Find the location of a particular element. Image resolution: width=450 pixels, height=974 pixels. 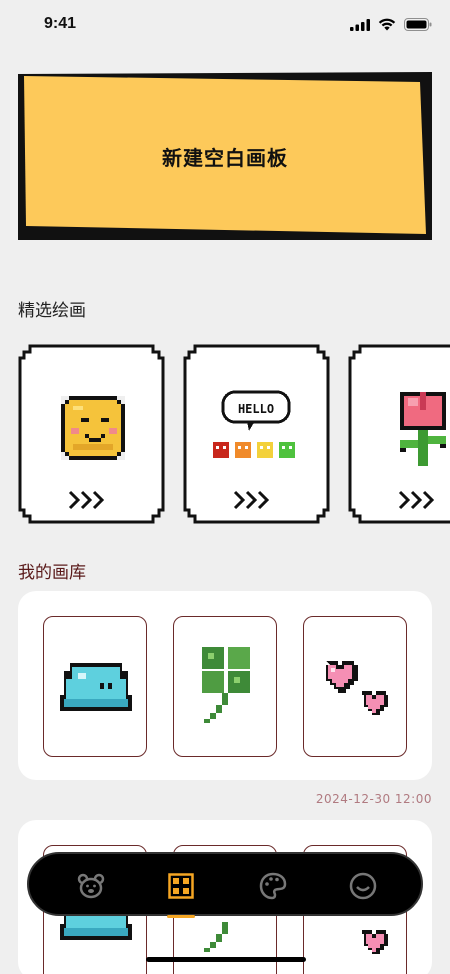

hello-bubble-art: HELLO is located at coordinates (254, 424).